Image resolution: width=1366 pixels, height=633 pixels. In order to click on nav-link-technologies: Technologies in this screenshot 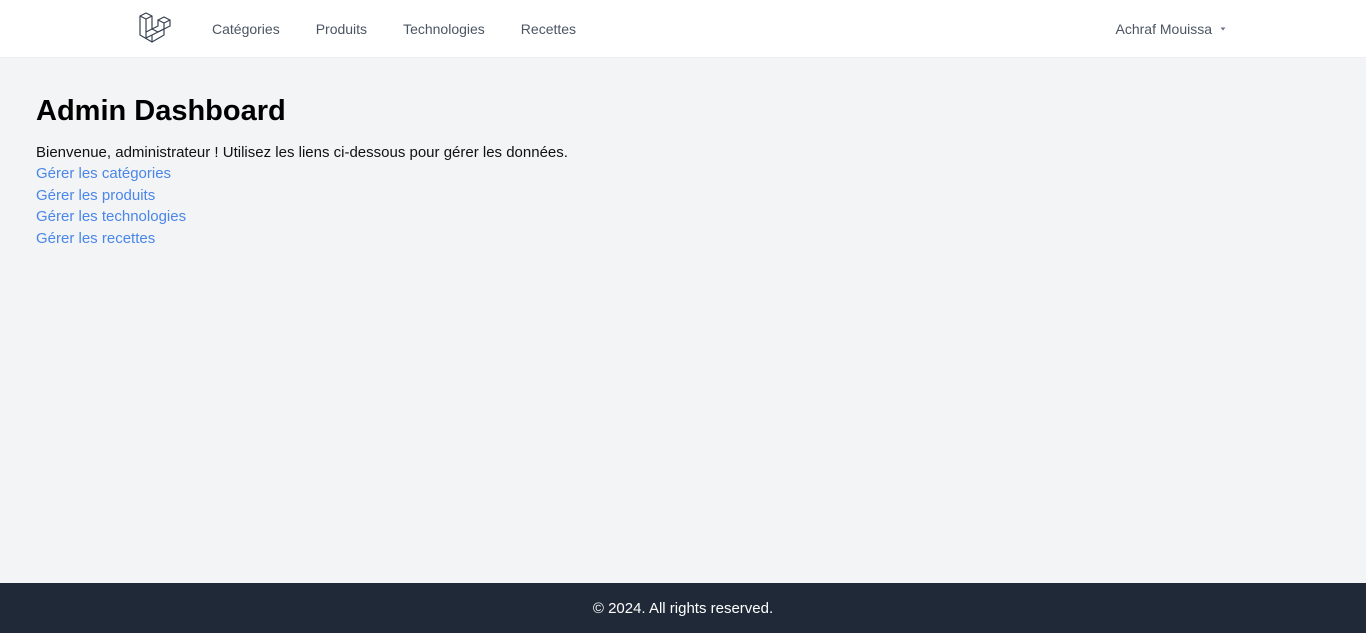, I will do `click(444, 29)`.